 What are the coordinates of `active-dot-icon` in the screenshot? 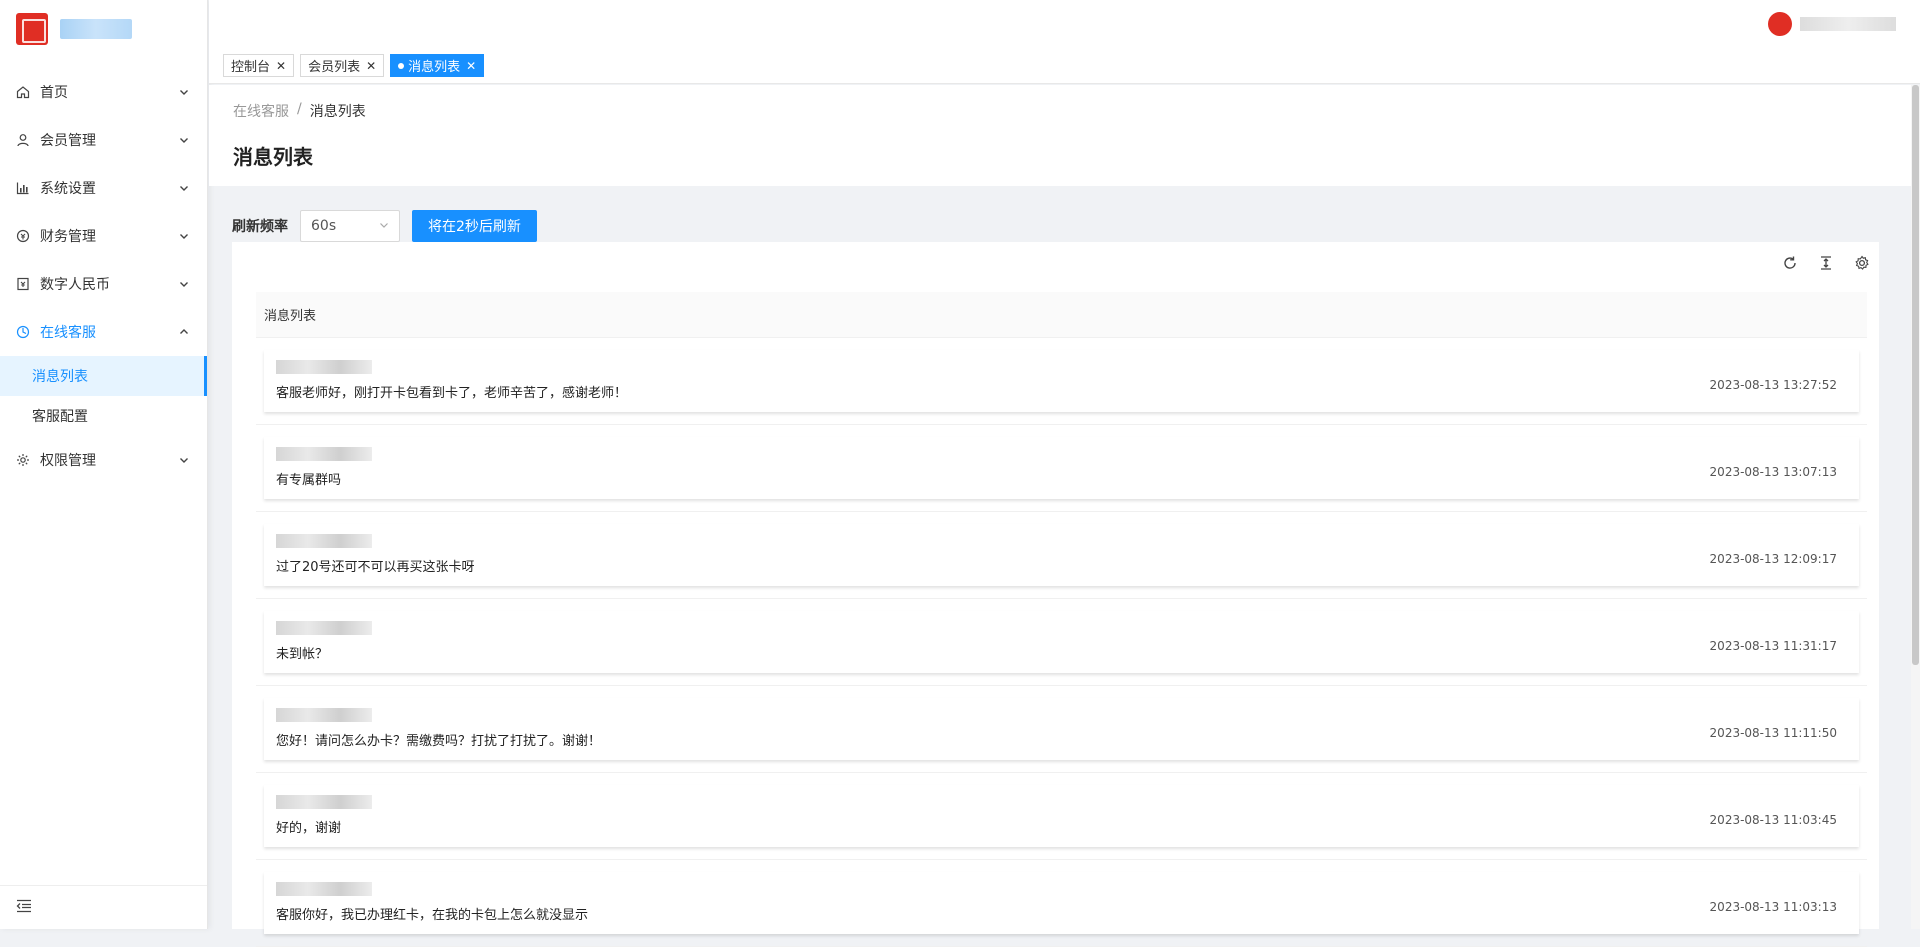 It's located at (401, 65).